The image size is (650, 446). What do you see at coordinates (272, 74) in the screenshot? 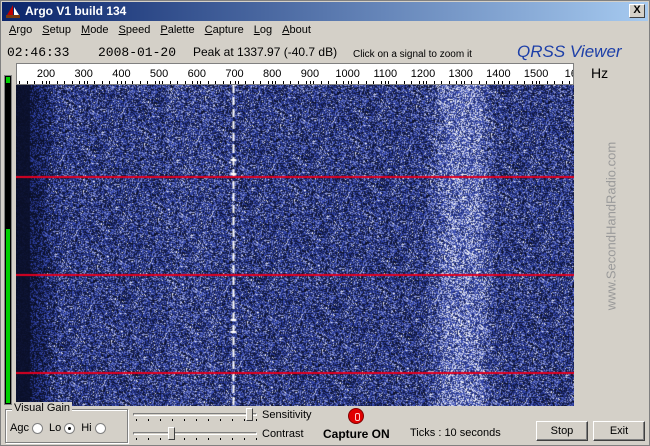
I see `scale-tick-label: 800` at bounding box center [272, 74].